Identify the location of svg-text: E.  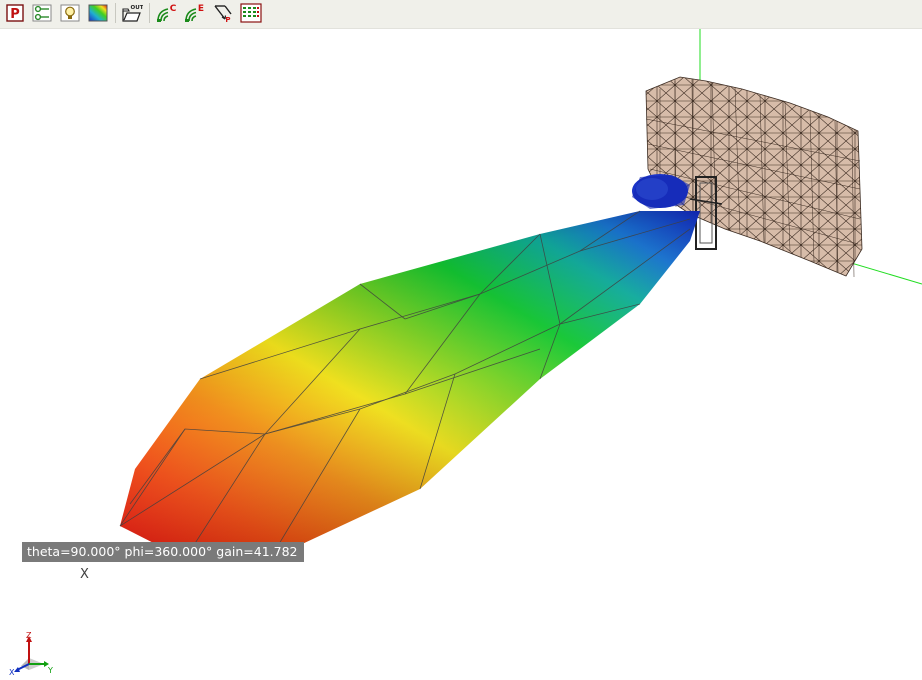
(201, 9).